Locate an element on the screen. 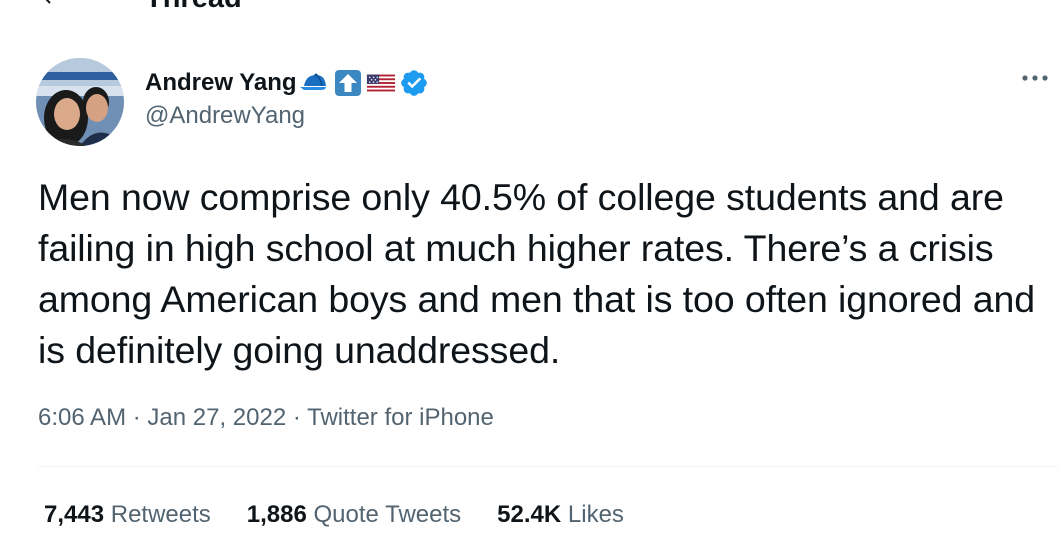 This screenshot has height=554, width=1058. divider is located at coordinates (548, 466).